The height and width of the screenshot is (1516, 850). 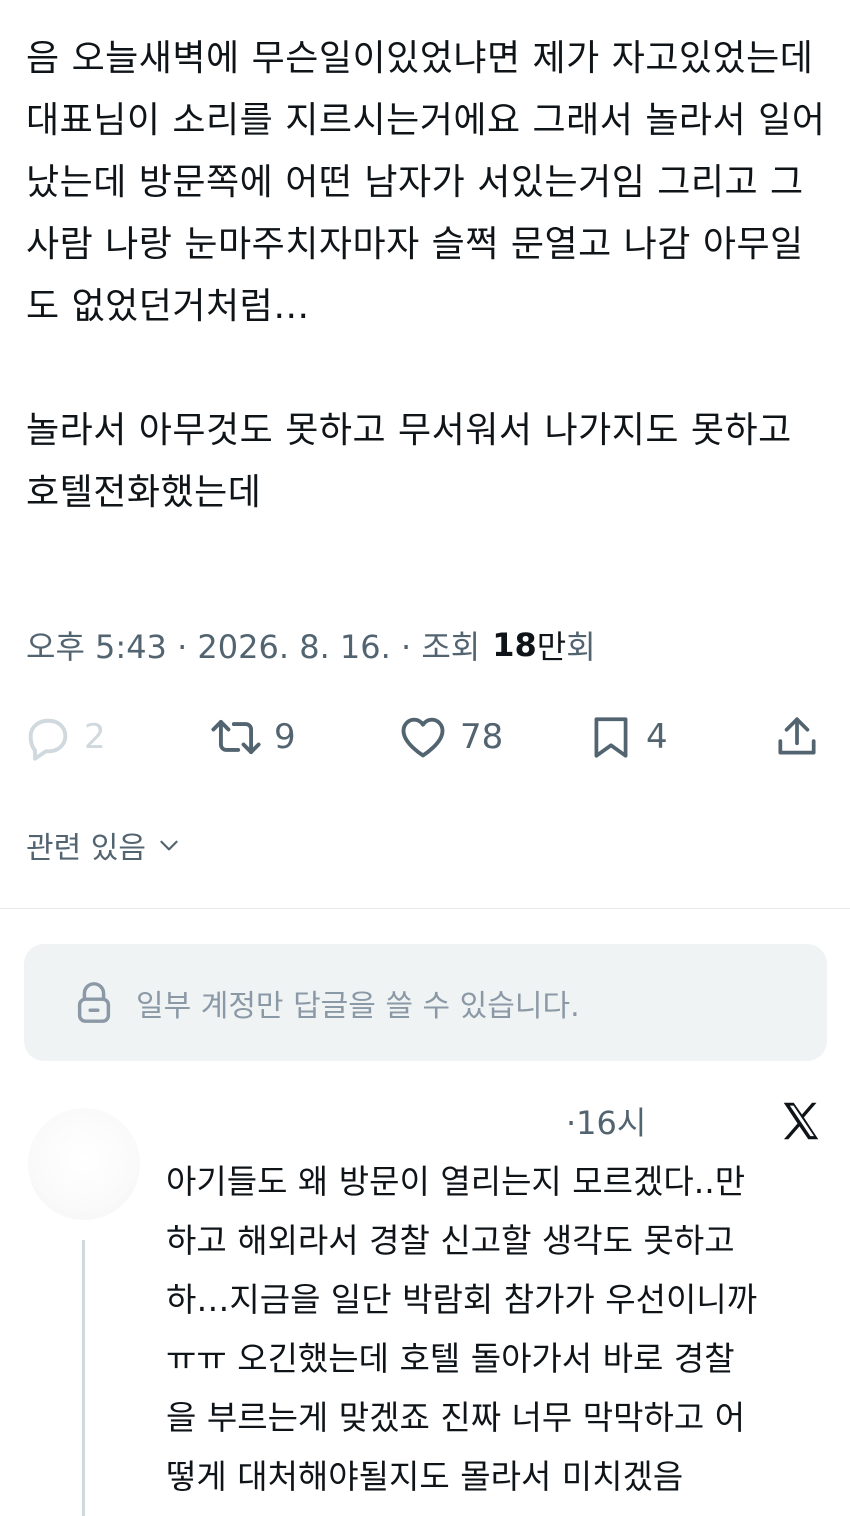 What do you see at coordinates (514, 645) in the screenshot?
I see `view-count: 18` at bounding box center [514, 645].